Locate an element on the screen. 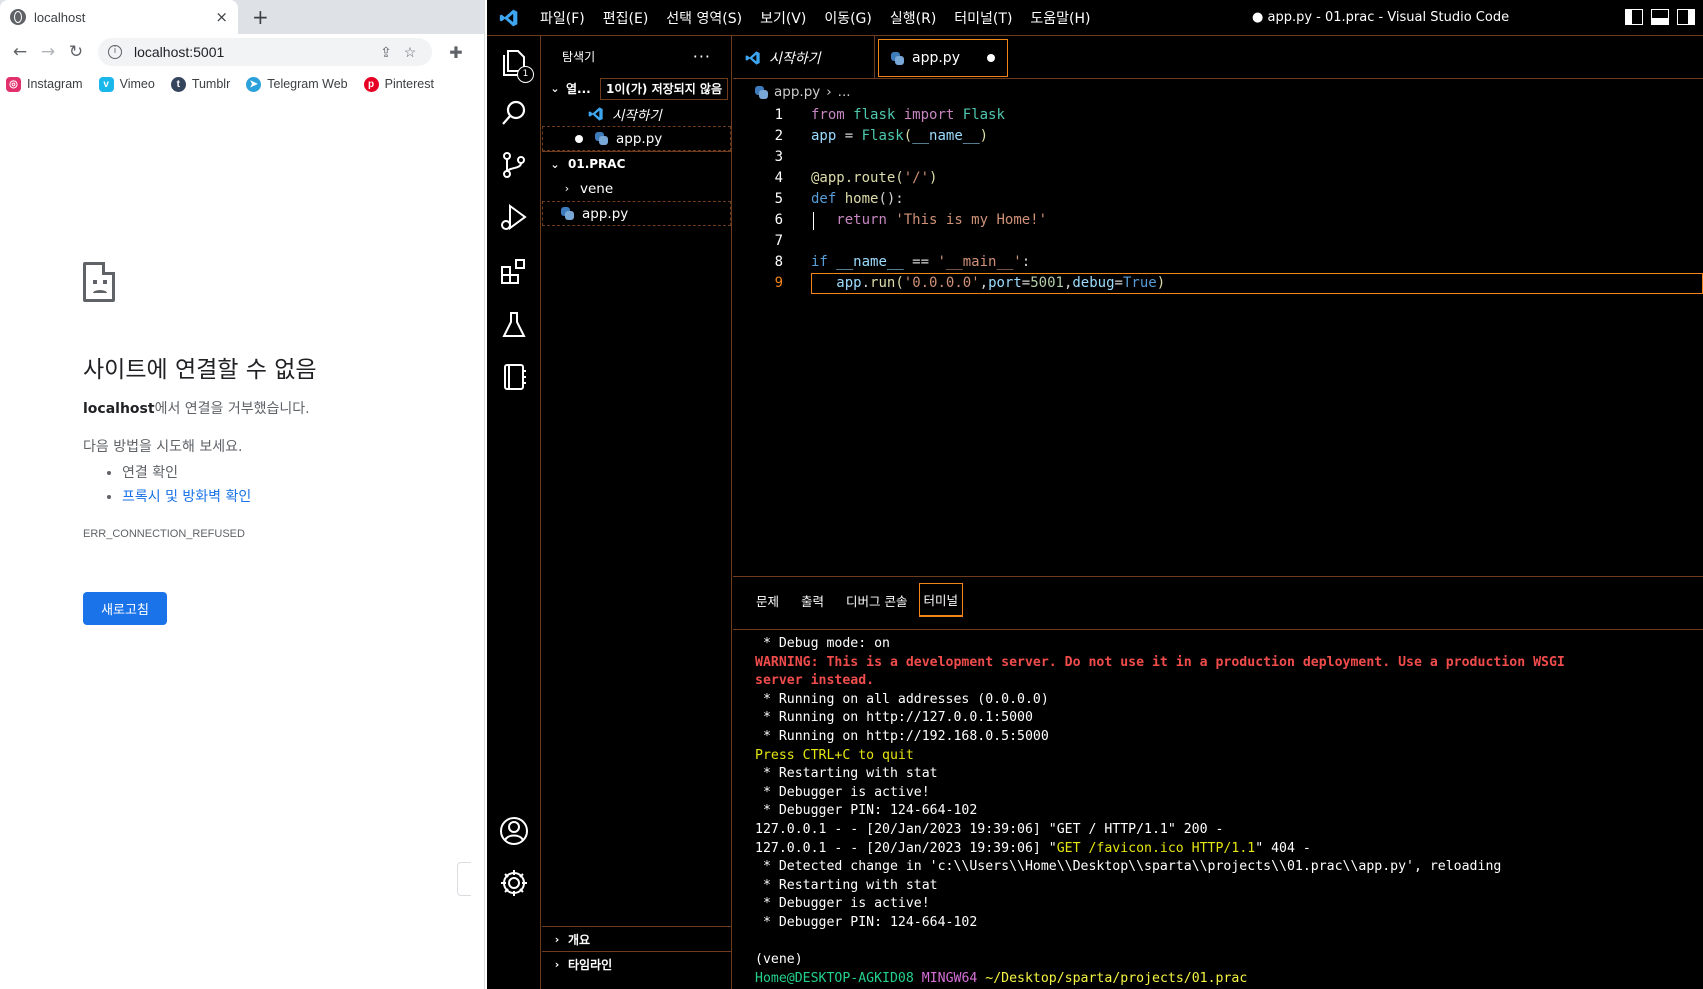  tab-output: 출력 is located at coordinates (812, 600).